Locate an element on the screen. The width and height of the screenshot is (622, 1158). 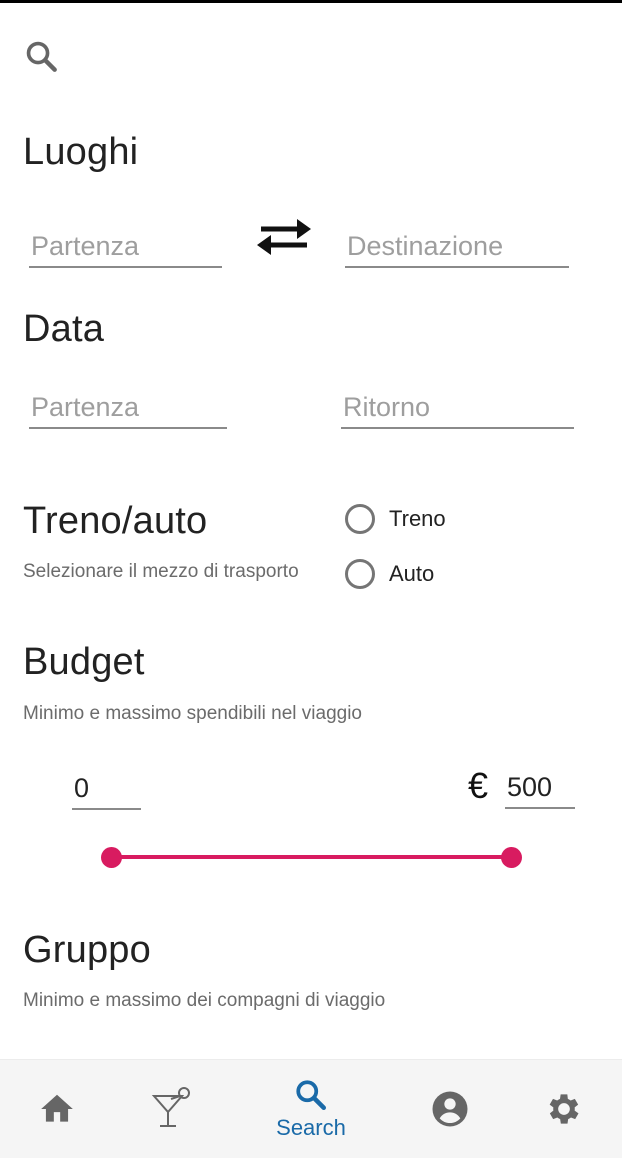
budget-subtitle: Minimo e massimo spendibili nel viaggio is located at coordinates (192, 713).